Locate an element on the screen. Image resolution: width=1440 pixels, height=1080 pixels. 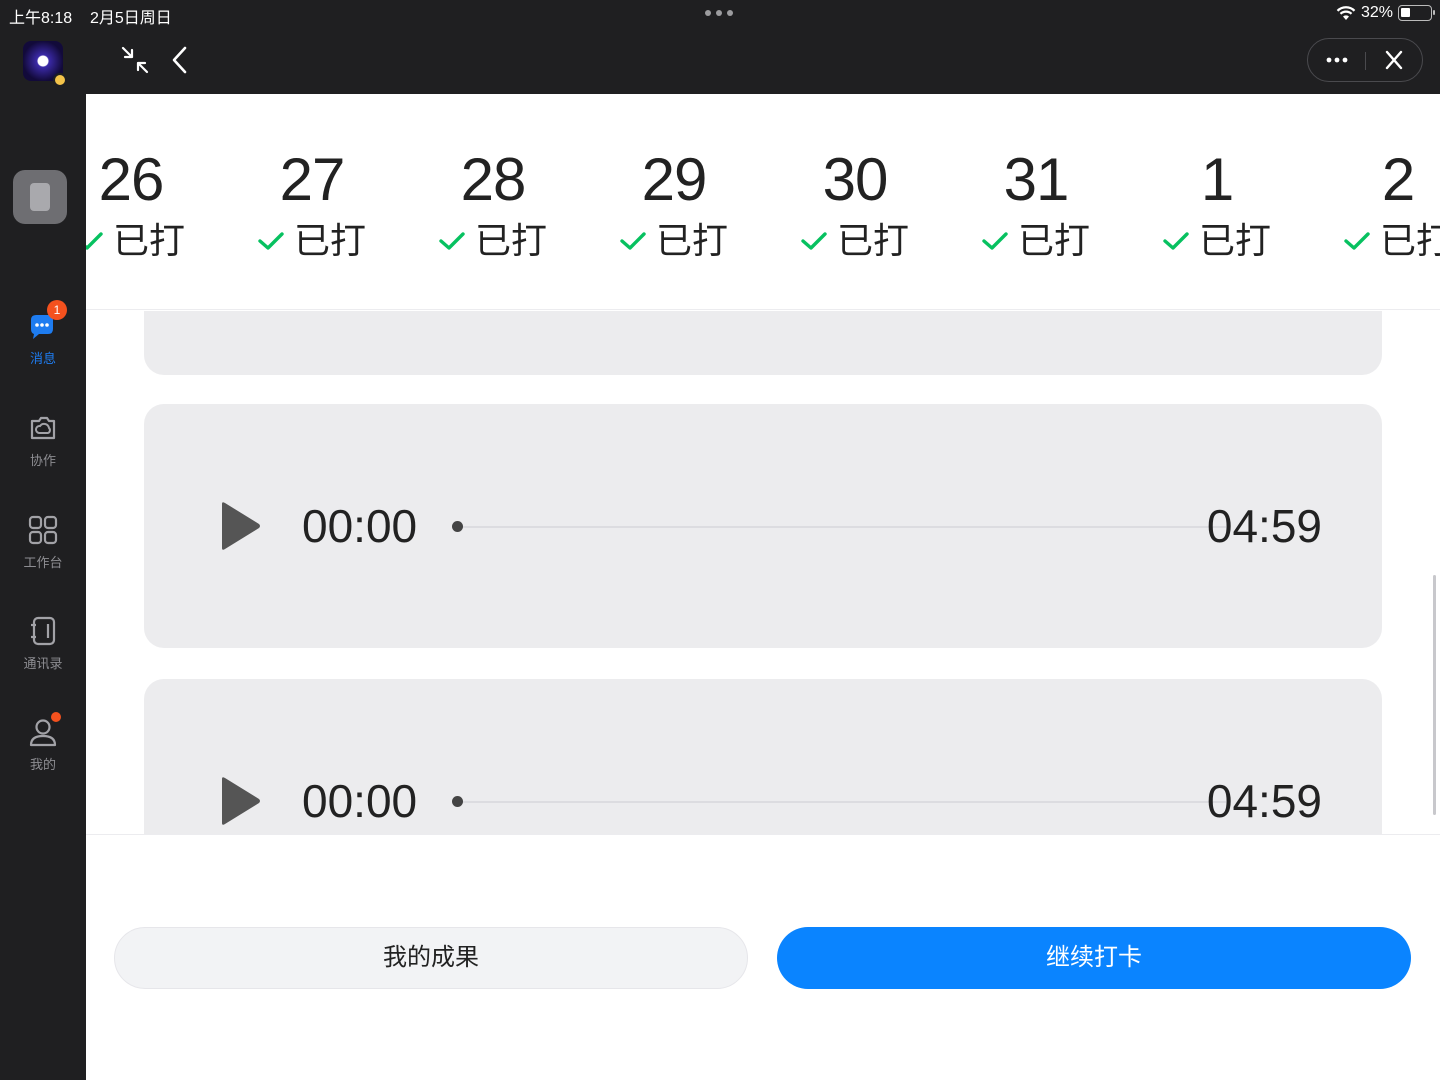
multitasking-dots-icon is located at coordinates (719, 13).